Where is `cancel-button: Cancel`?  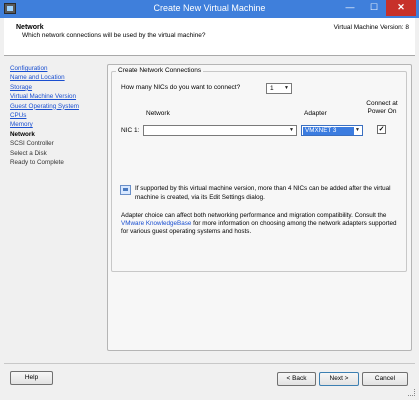 cancel-button: Cancel is located at coordinates (385, 379).